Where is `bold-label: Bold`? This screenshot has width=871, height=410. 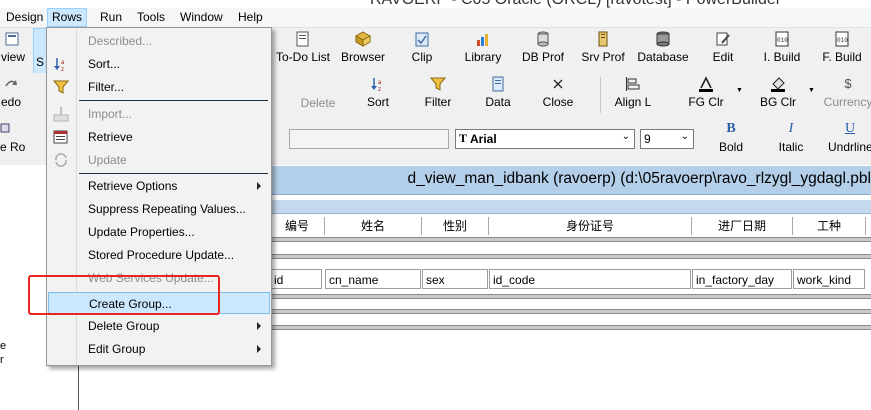 bold-label: Bold is located at coordinates (731, 147).